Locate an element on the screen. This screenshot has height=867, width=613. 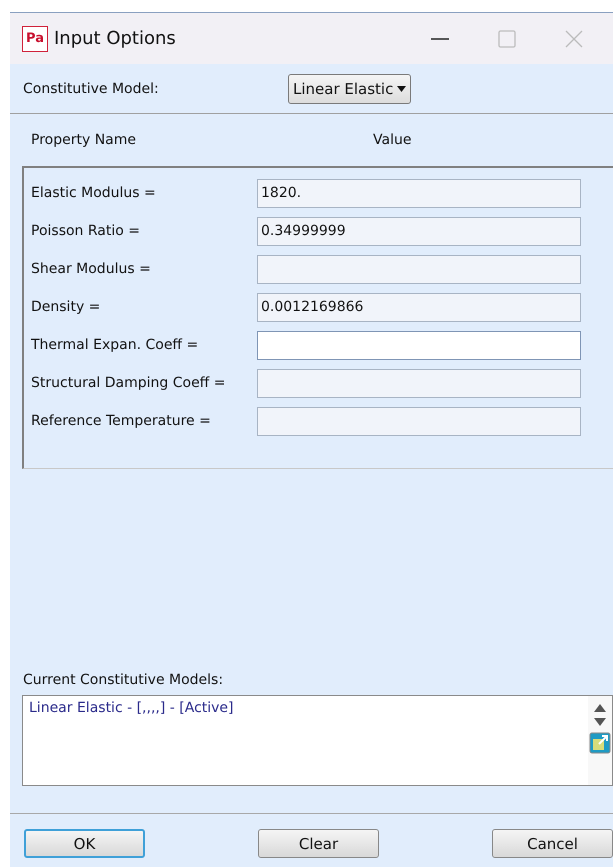
column-header: Property Name is located at coordinates (84, 140).